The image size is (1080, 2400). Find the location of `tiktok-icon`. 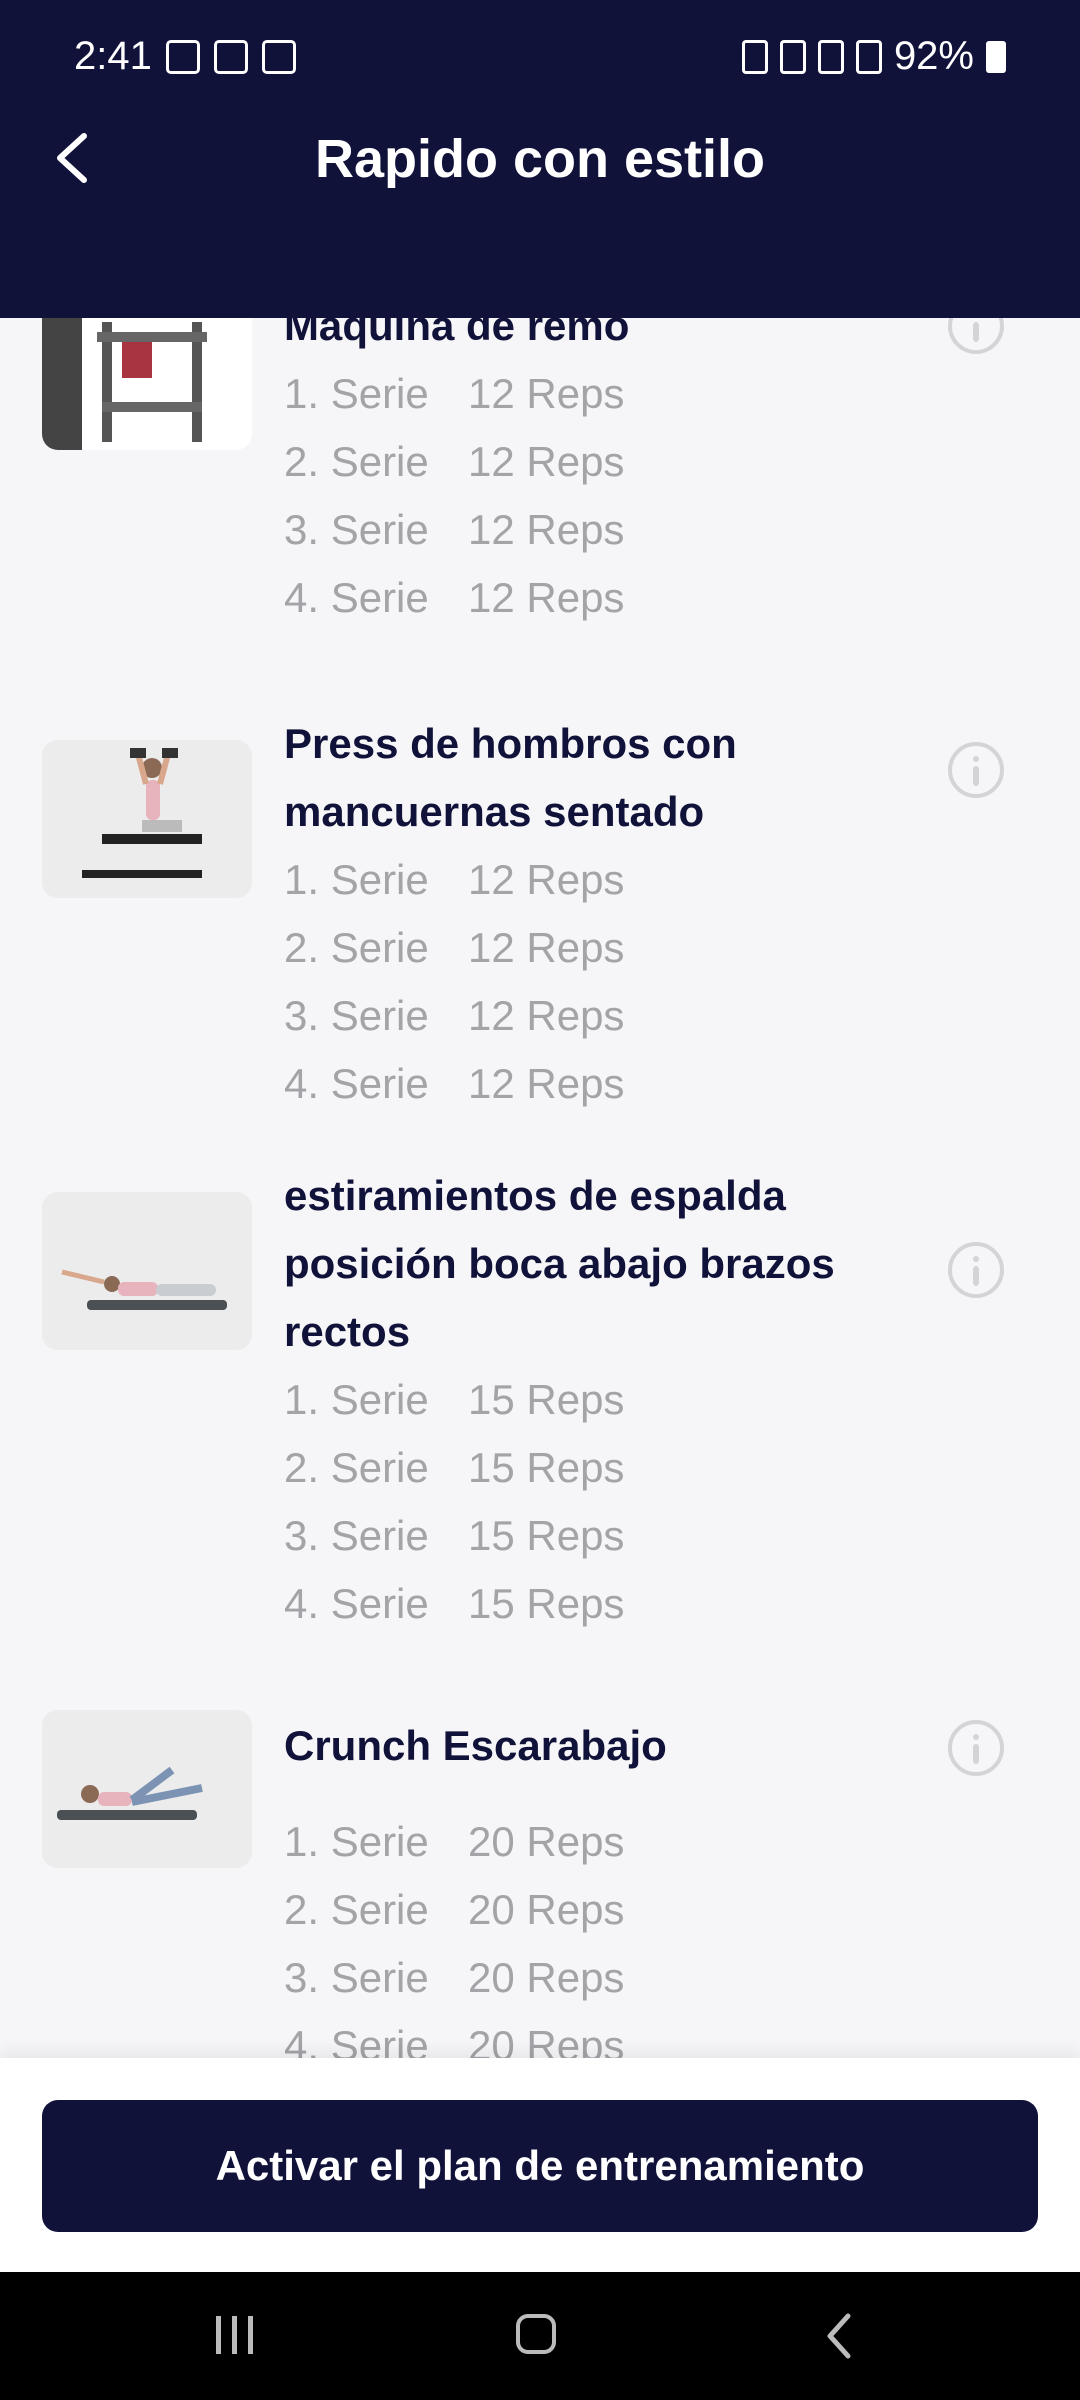

tiktok-icon is located at coordinates (279, 57).